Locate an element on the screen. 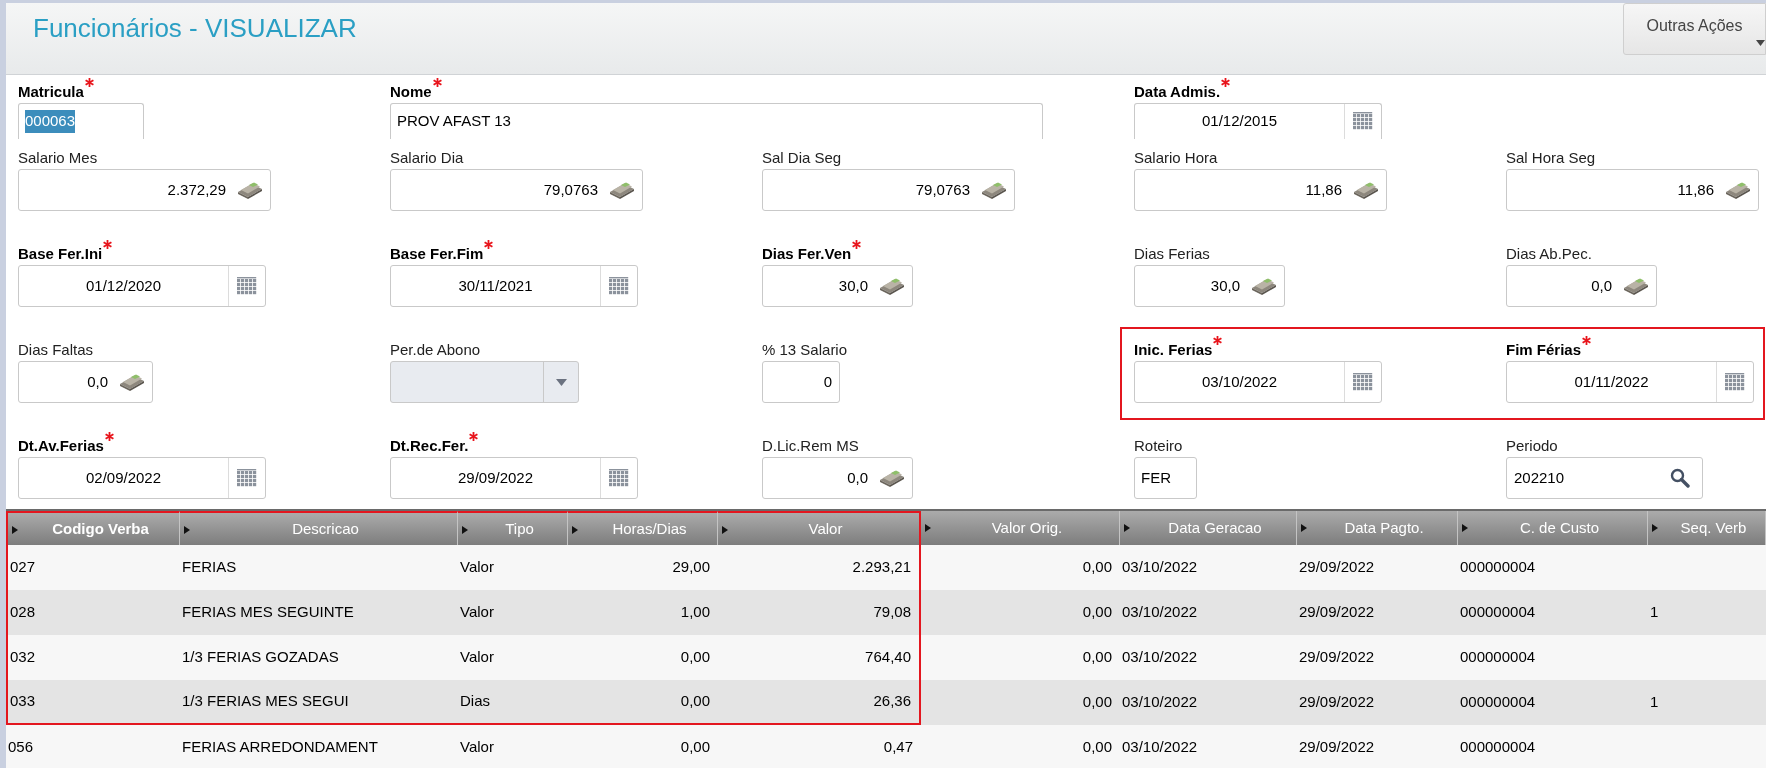 This screenshot has width=1766, height=768. input-field: FER is located at coordinates (1165, 478).